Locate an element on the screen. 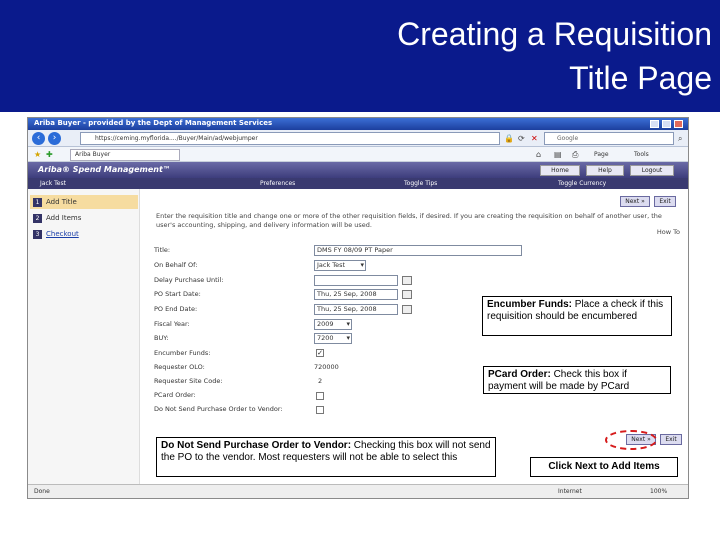 The image size is (720, 540). step-label: Checkout is located at coordinates (62, 234).